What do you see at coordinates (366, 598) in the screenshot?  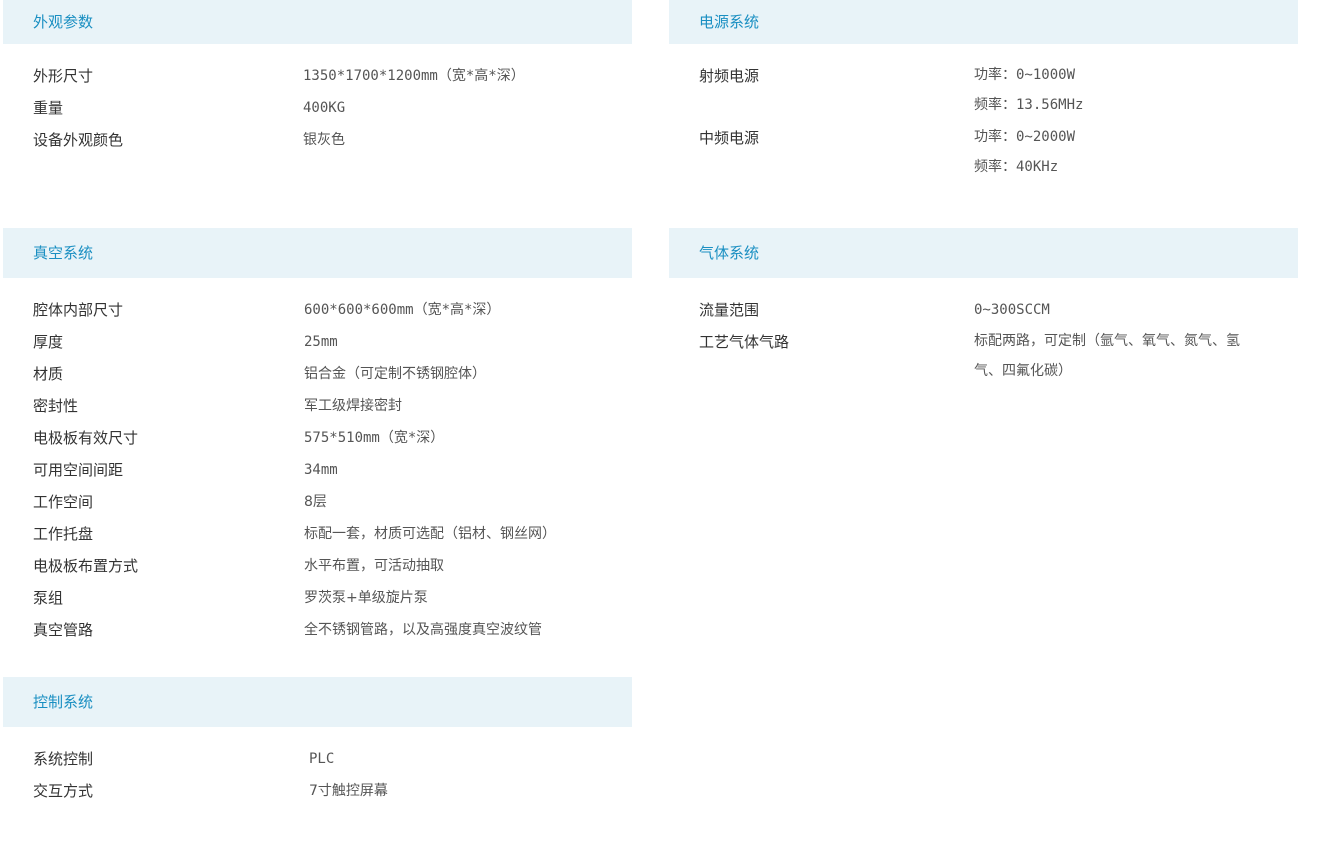 I see `spec-value: 罗茨泵+单级旋片泵` at bounding box center [366, 598].